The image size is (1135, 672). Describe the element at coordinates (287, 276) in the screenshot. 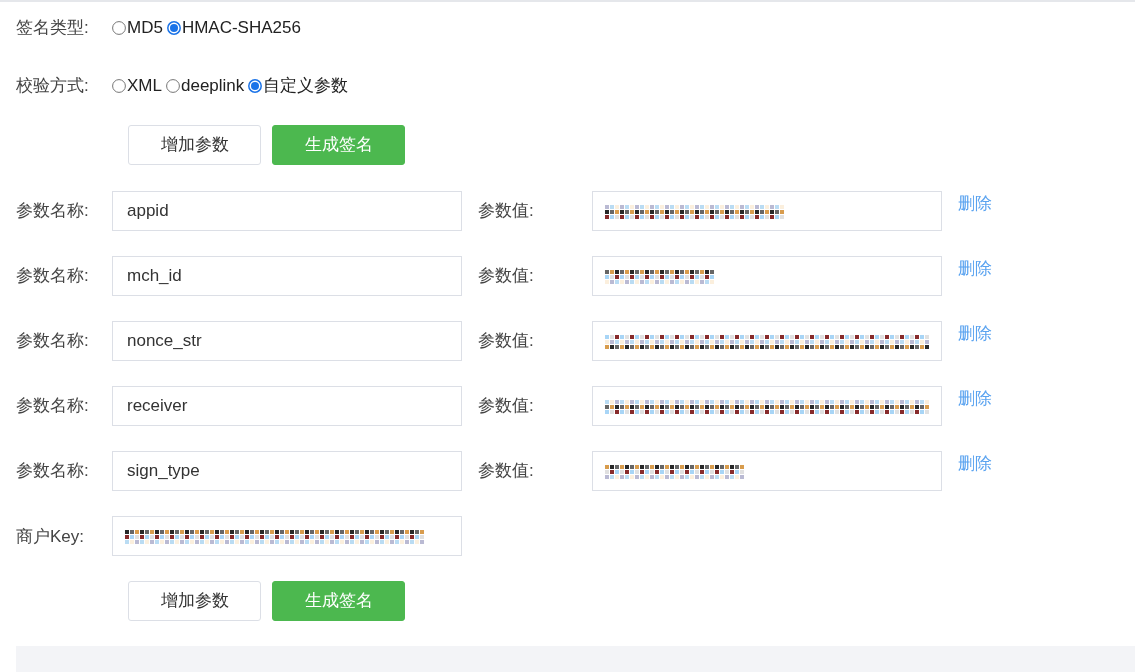

I see `parameter-name-field: mch_id` at that location.